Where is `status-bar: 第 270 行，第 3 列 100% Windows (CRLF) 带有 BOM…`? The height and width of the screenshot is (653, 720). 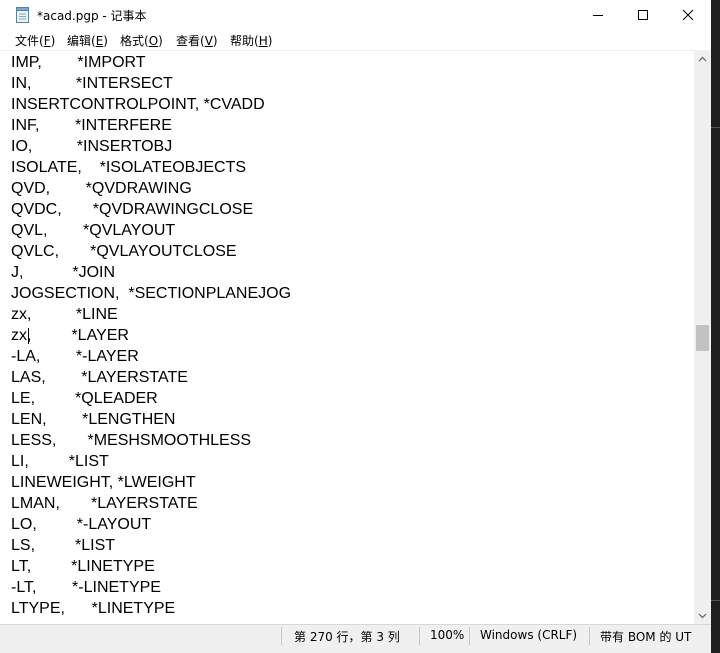
status-bar: 第 270 行，第 3 列 100% Windows (CRLF) 带有 BOM… is located at coordinates (355, 635).